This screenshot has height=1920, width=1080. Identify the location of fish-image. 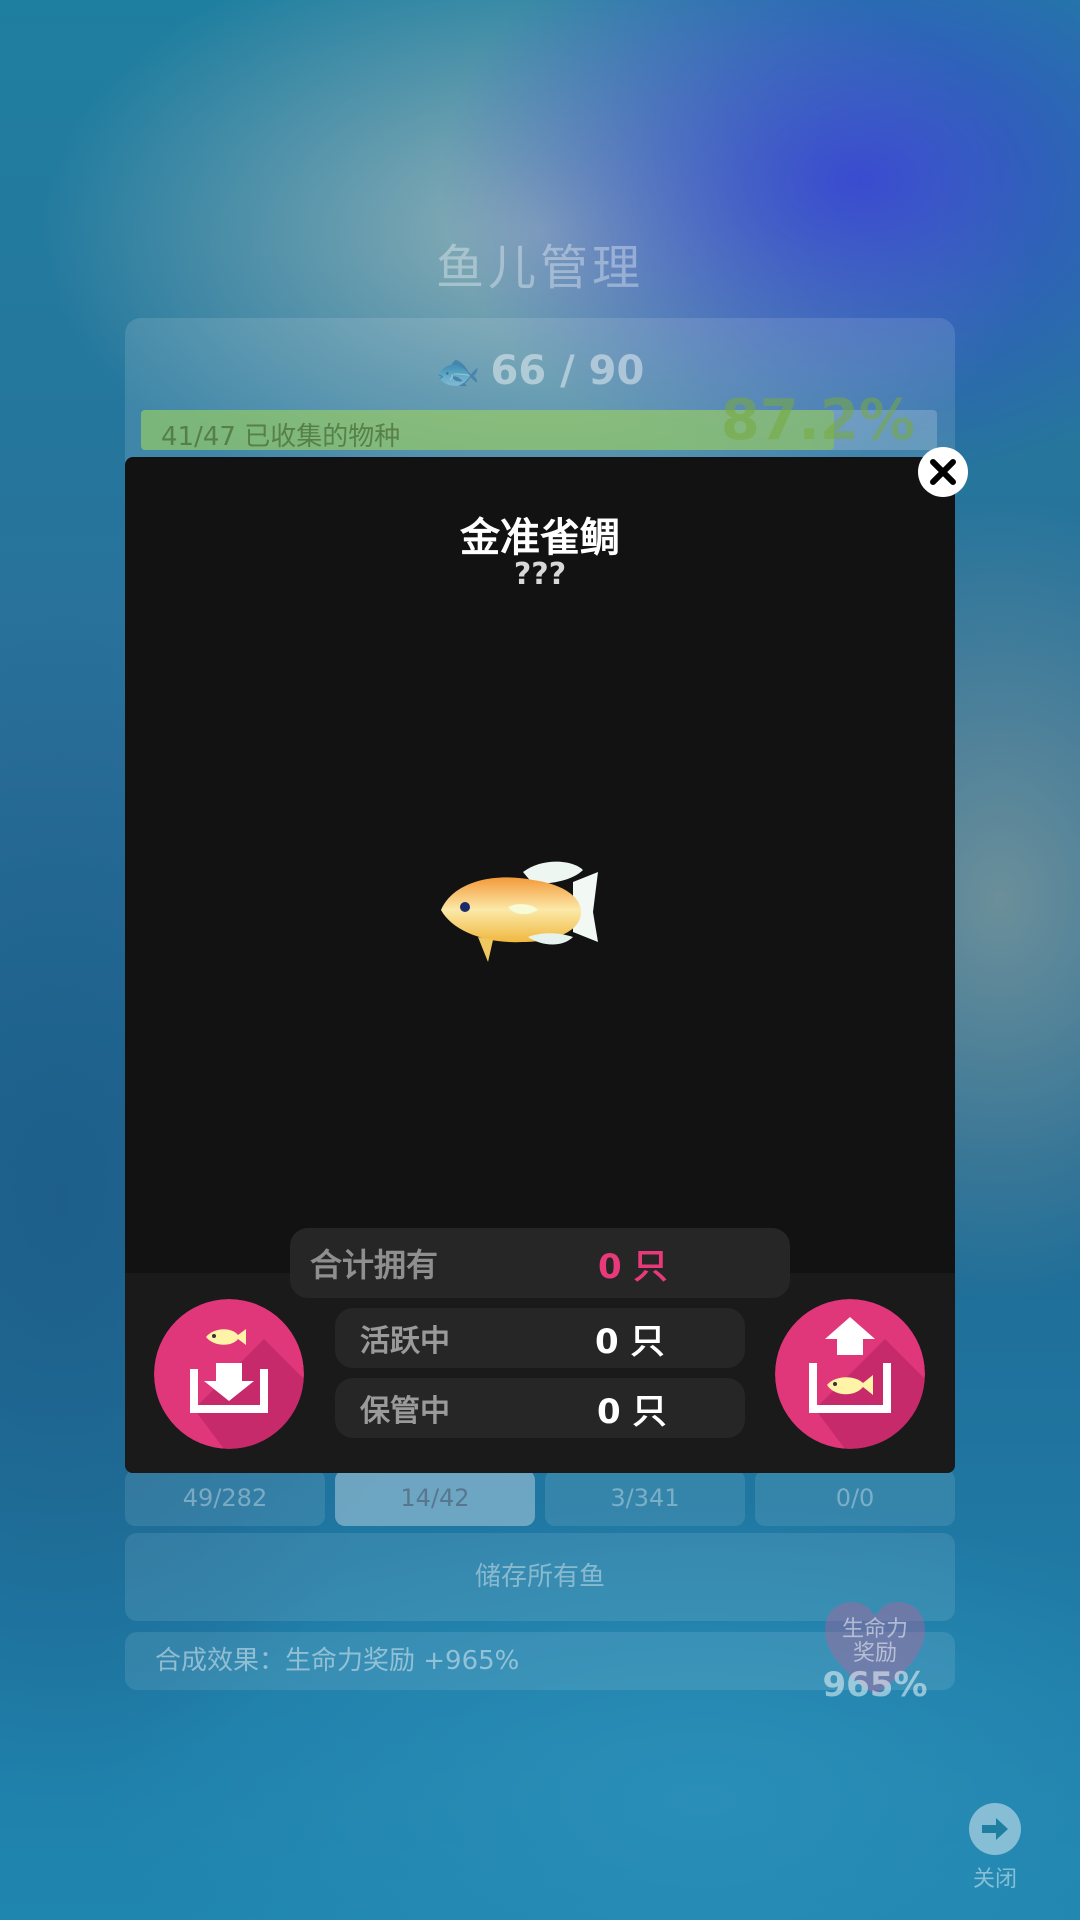
(519, 911).